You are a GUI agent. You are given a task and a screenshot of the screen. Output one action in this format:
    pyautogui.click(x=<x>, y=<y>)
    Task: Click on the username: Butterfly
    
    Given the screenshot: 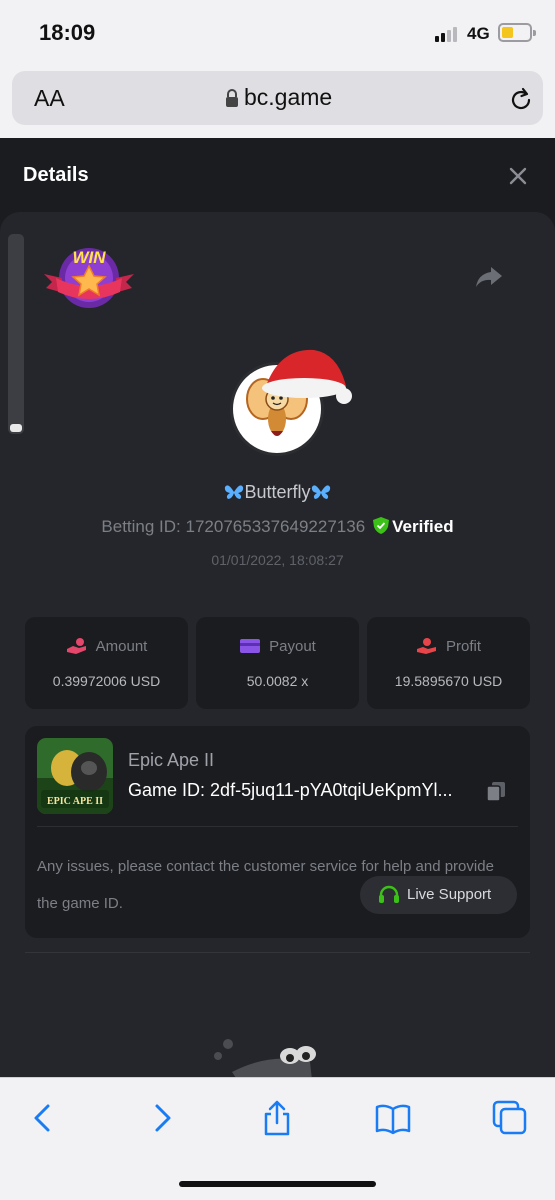 What is the action you would take?
    pyautogui.click(x=277, y=492)
    